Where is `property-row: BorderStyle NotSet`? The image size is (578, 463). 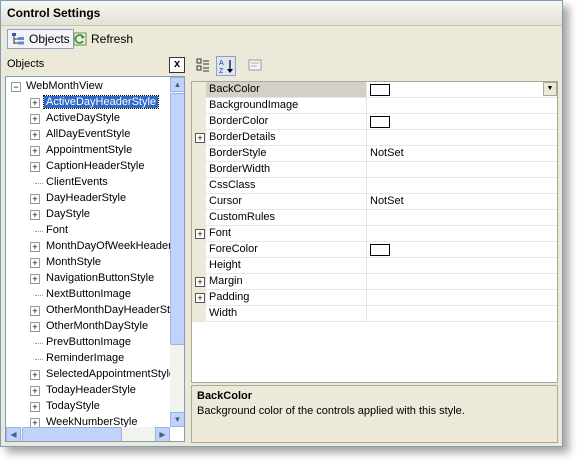
property-row: BorderStyle NotSet is located at coordinates (374, 154).